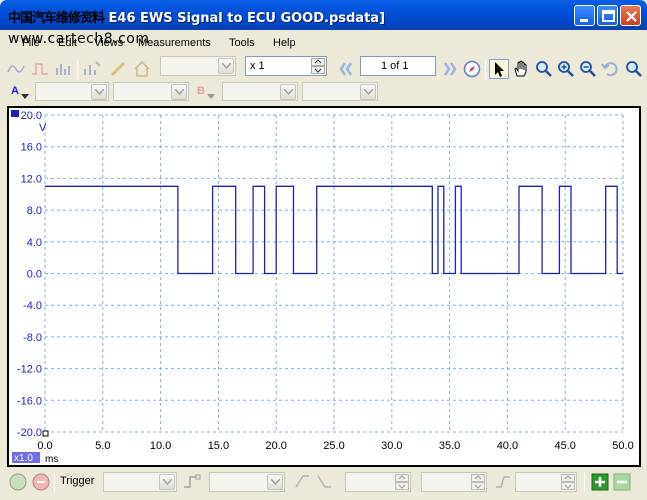 This screenshot has width=647, height=500. I want to click on remove-measurement-icon, so click(622, 482).